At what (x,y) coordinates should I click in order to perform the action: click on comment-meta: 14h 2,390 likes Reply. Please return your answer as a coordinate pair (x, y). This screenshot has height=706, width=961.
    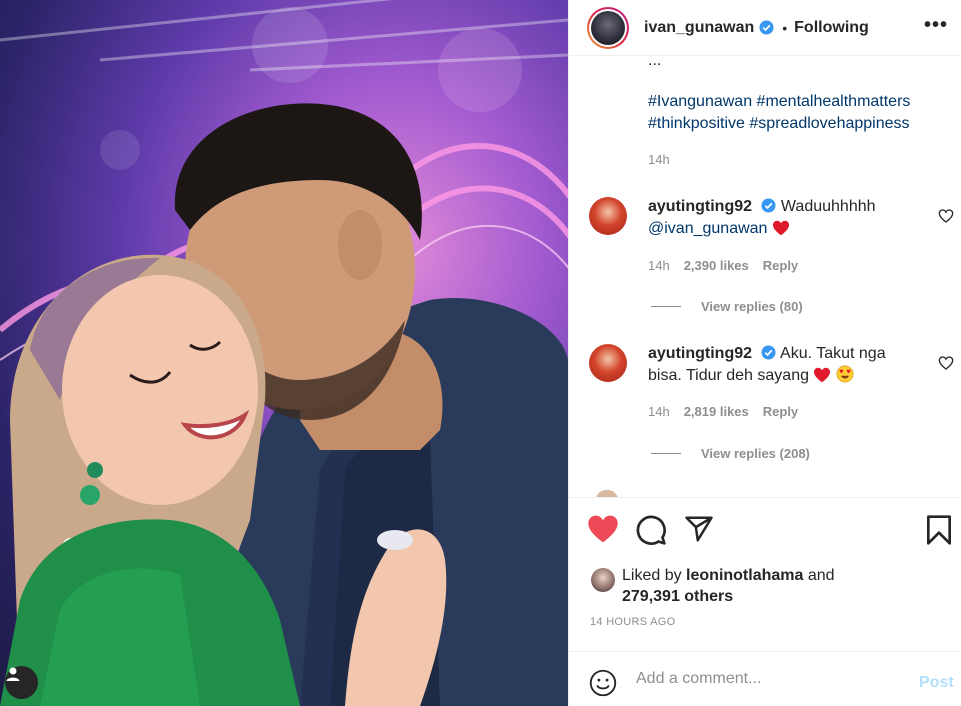
    Looking at the image, I should click on (723, 265).